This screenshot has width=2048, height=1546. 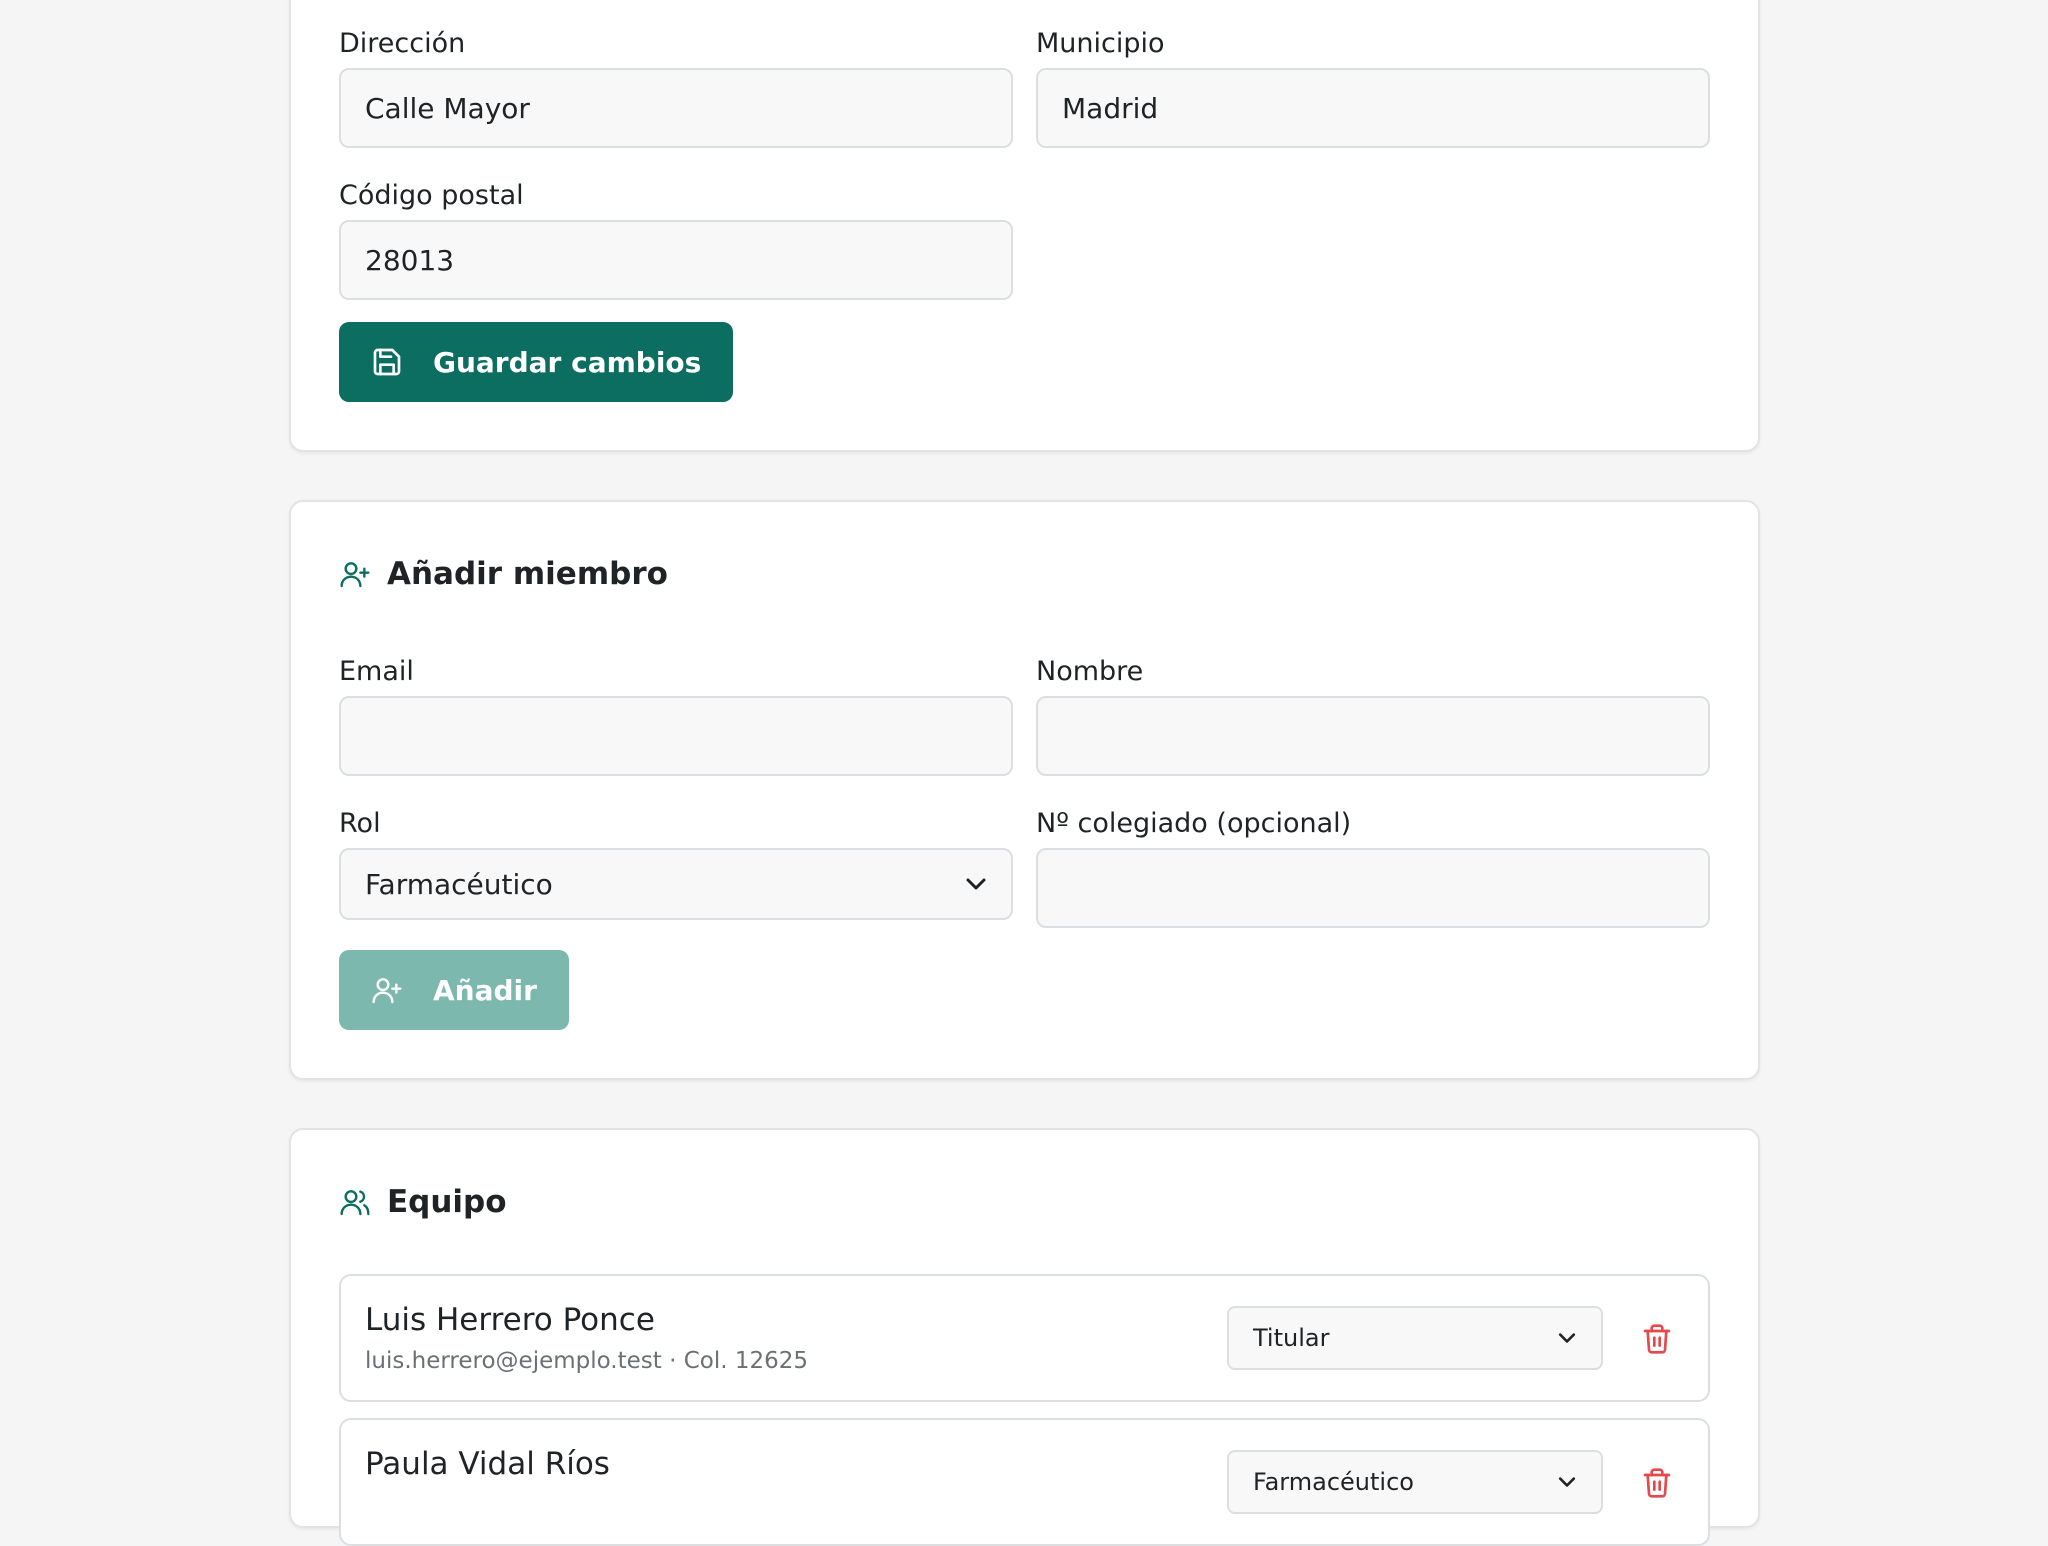 What do you see at coordinates (1194, 823) in the screenshot?
I see `colegiado-label: Nº colegiado (opcional)` at bounding box center [1194, 823].